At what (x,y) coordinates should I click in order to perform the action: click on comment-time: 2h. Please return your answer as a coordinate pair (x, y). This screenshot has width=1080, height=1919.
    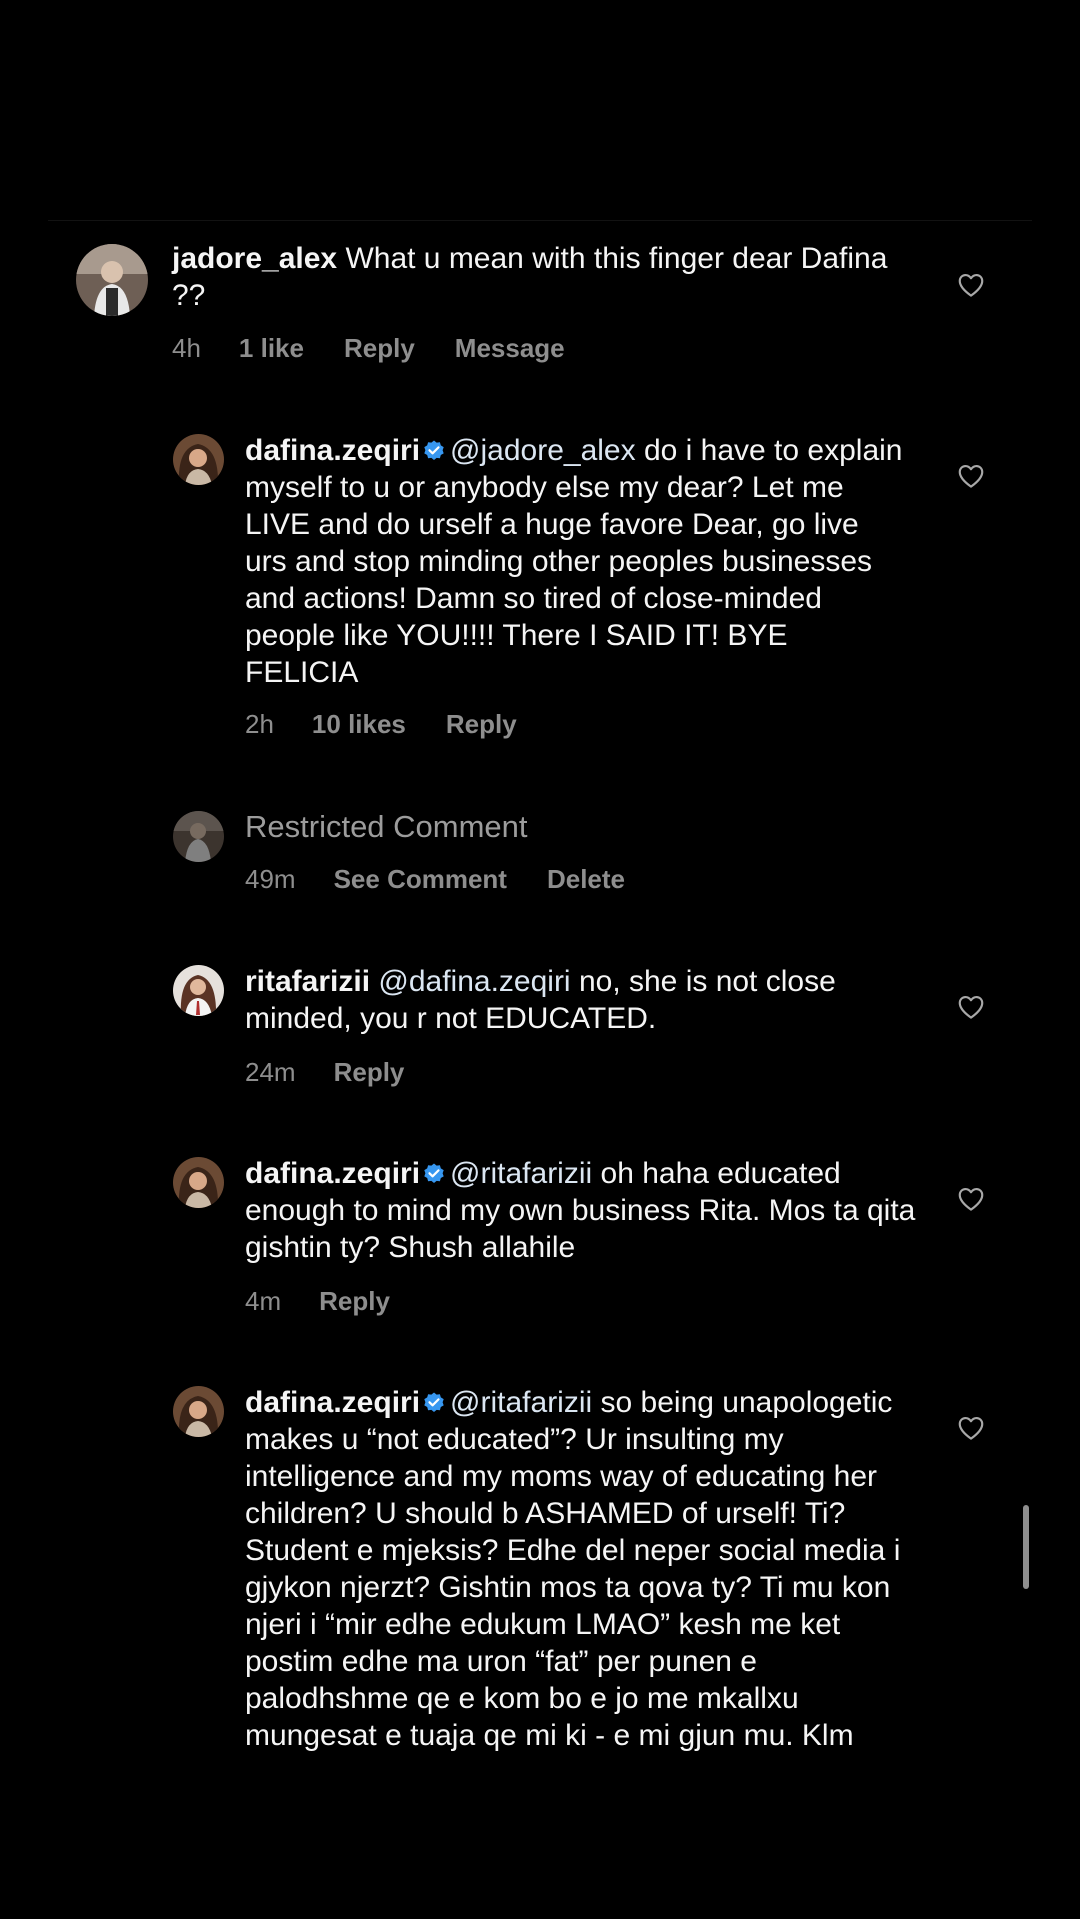
    Looking at the image, I should click on (259, 724).